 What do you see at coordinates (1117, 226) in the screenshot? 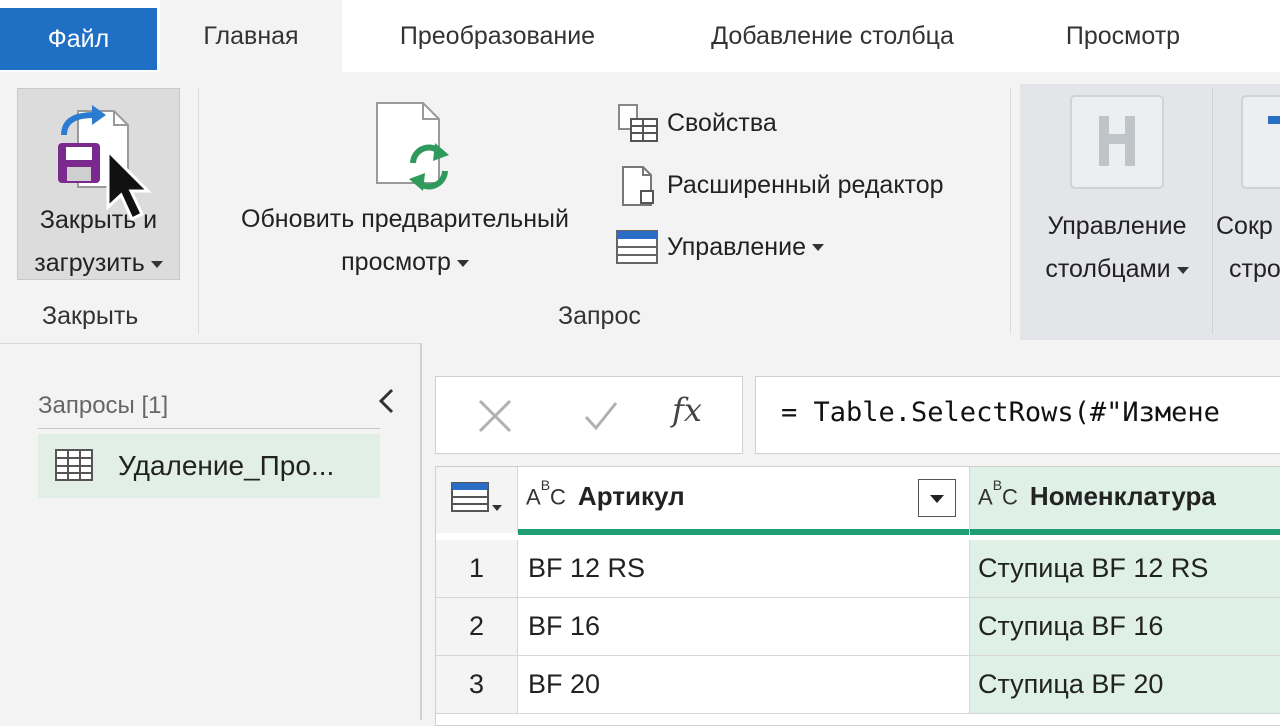
I see `manage-columns-line1: Управление` at bounding box center [1117, 226].